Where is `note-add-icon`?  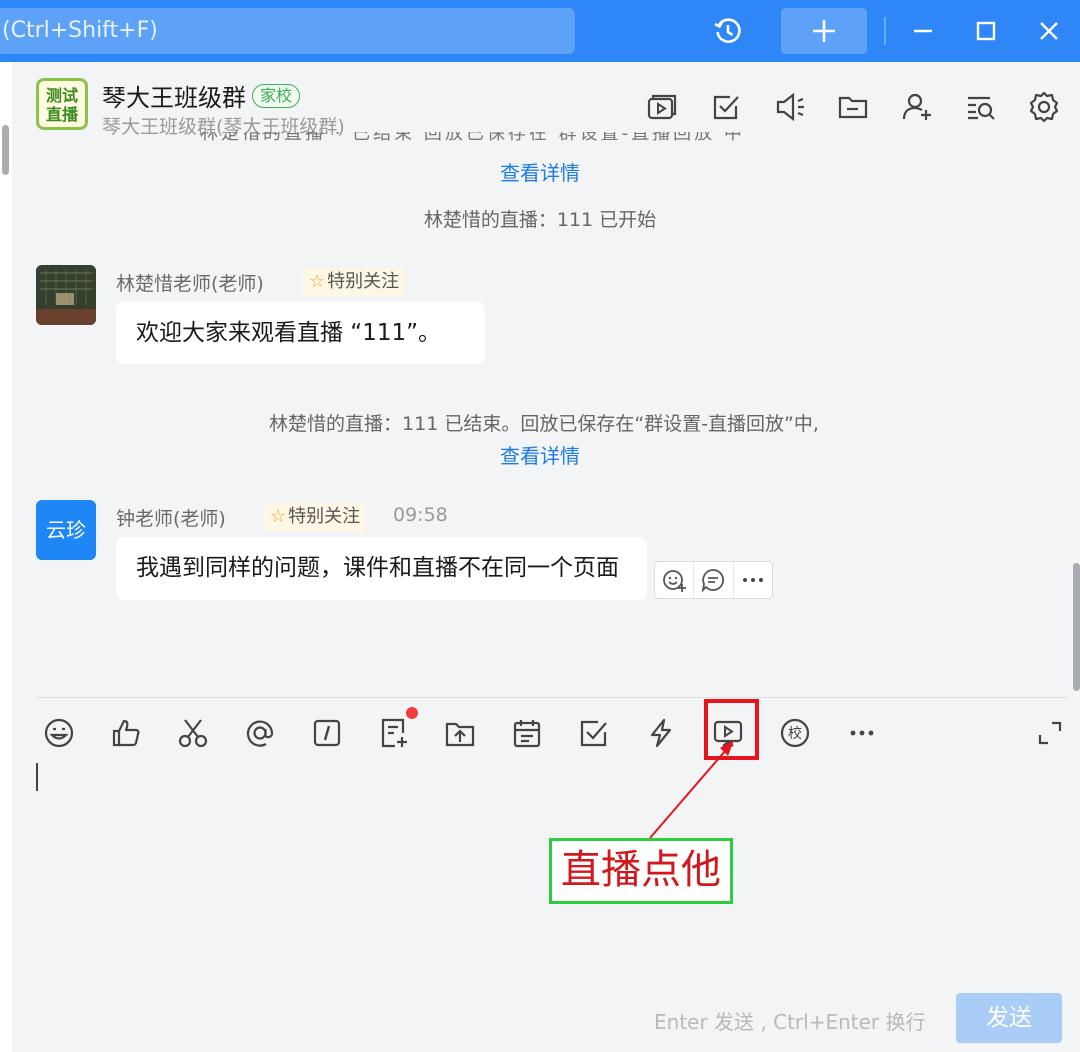
note-add-icon is located at coordinates (394, 733).